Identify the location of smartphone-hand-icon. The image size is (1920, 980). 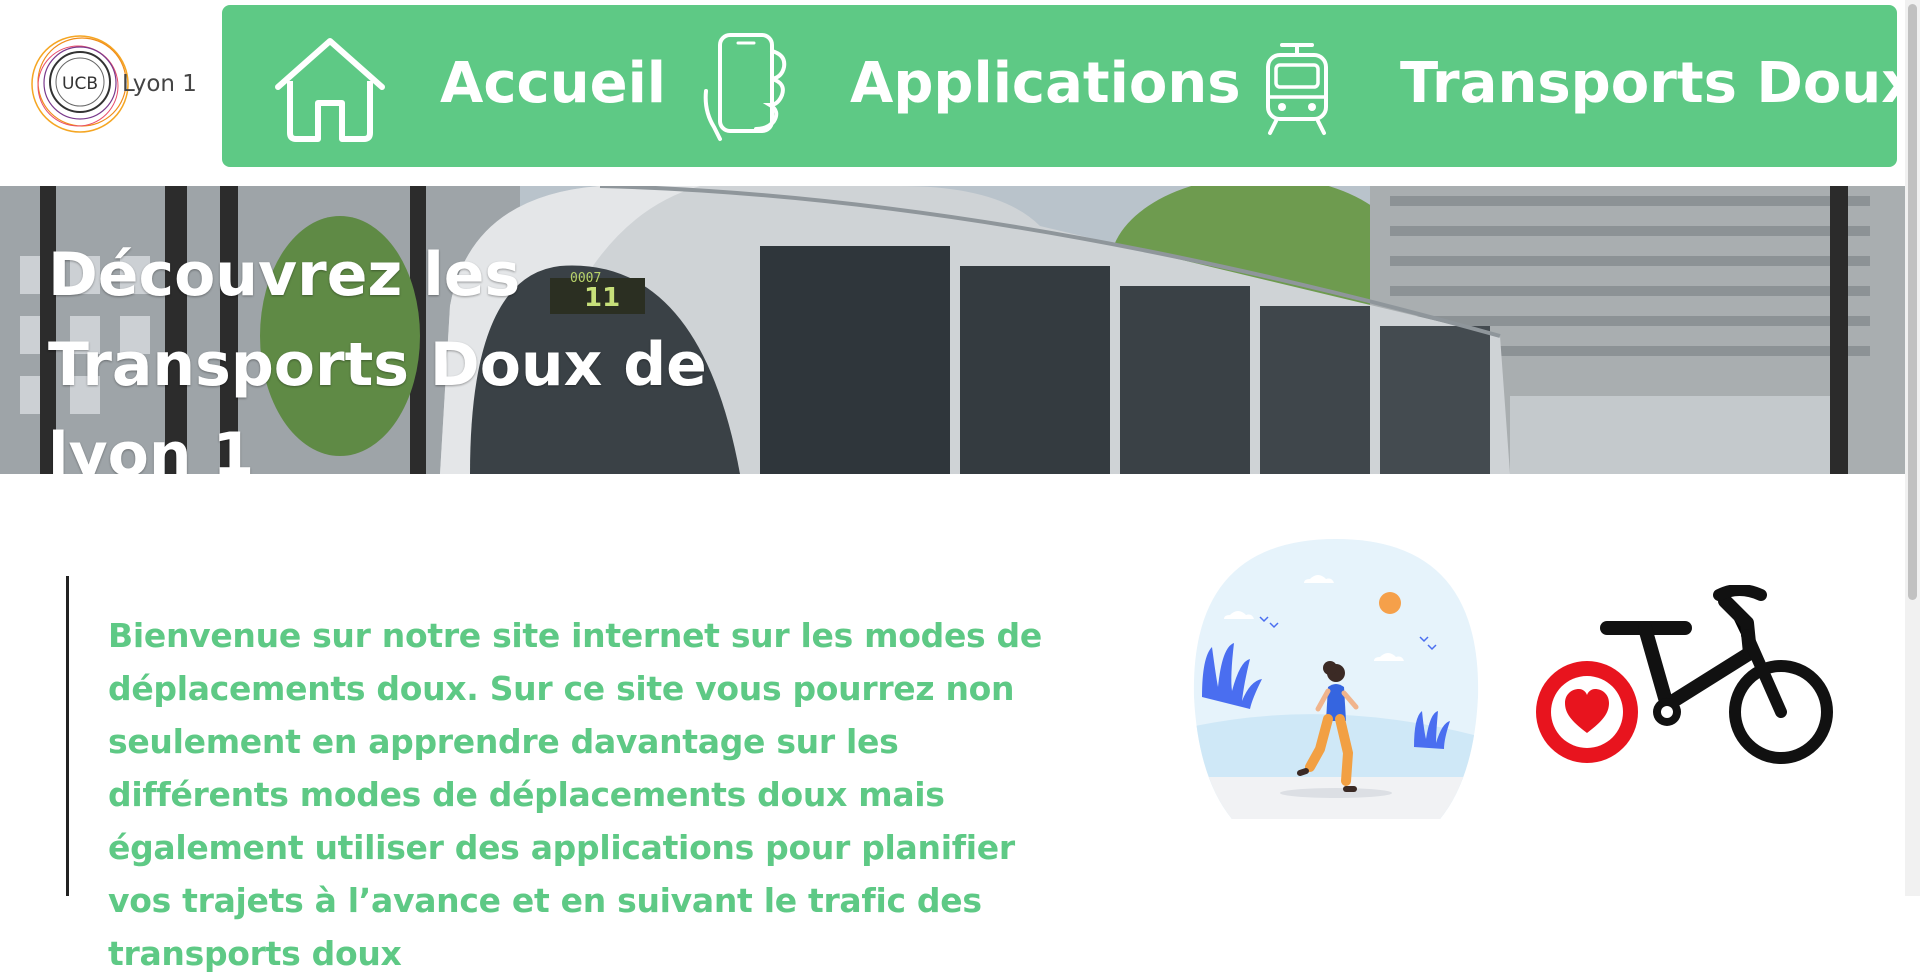
(745, 87).